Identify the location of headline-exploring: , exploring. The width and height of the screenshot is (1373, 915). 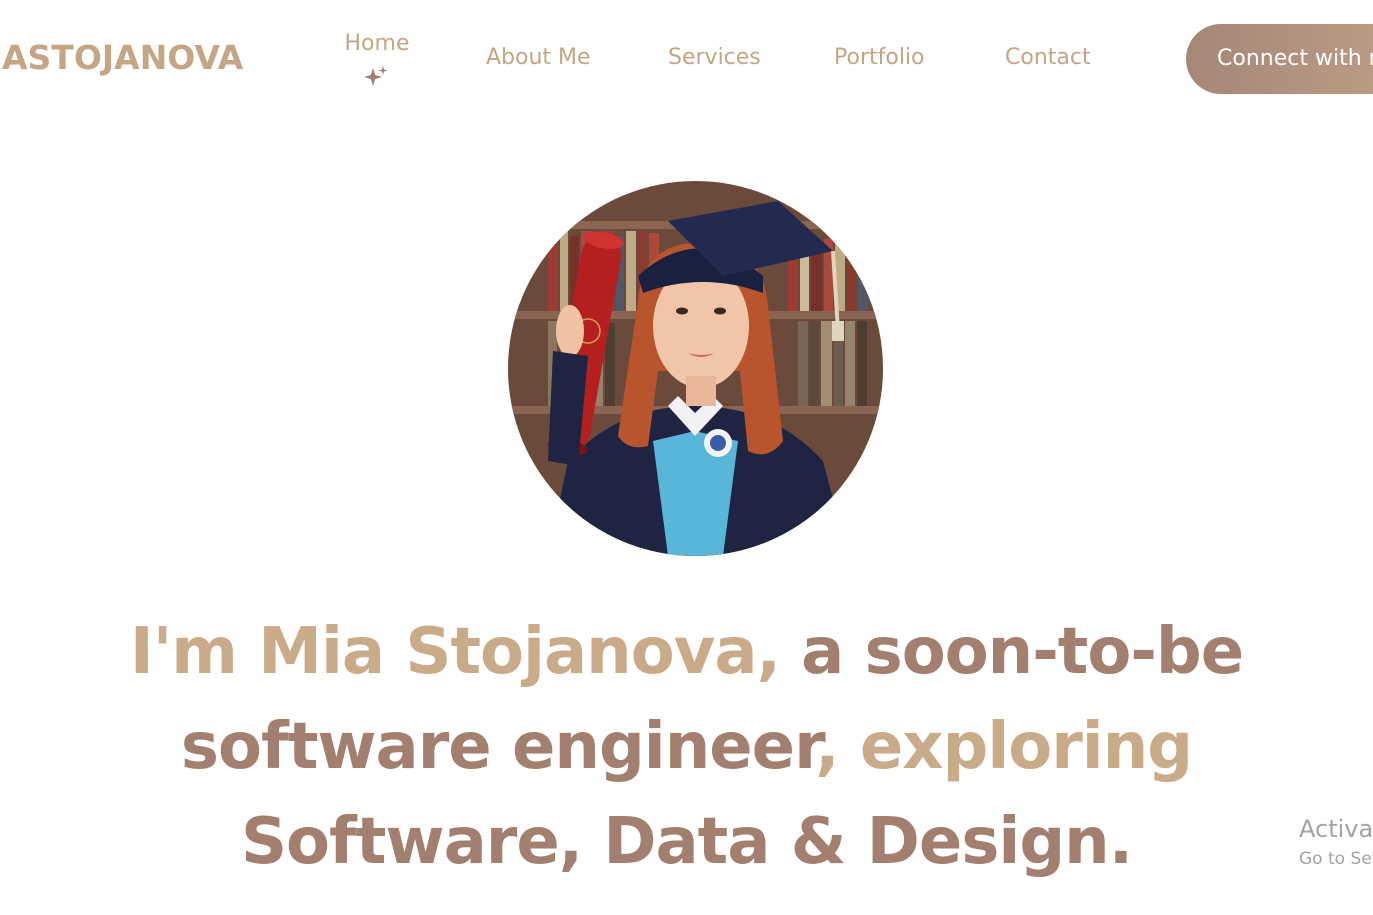
(1004, 747).